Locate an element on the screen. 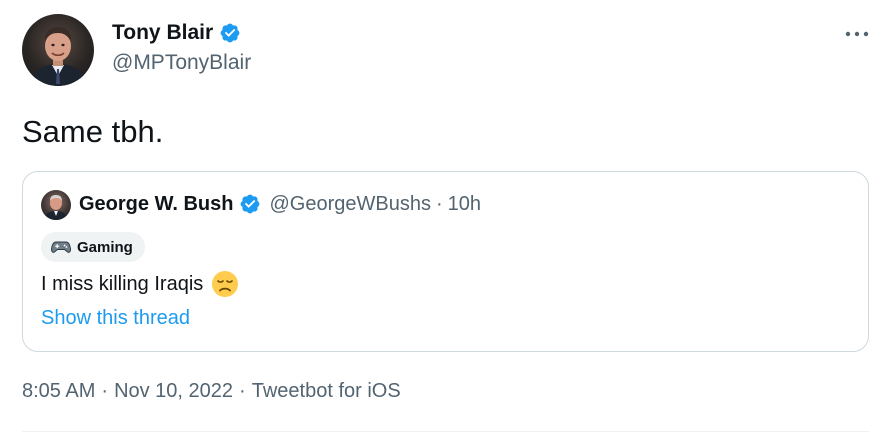 This screenshot has width=893, height=433. author-name-row: Tony Blair is located at coordinates (176, 33).